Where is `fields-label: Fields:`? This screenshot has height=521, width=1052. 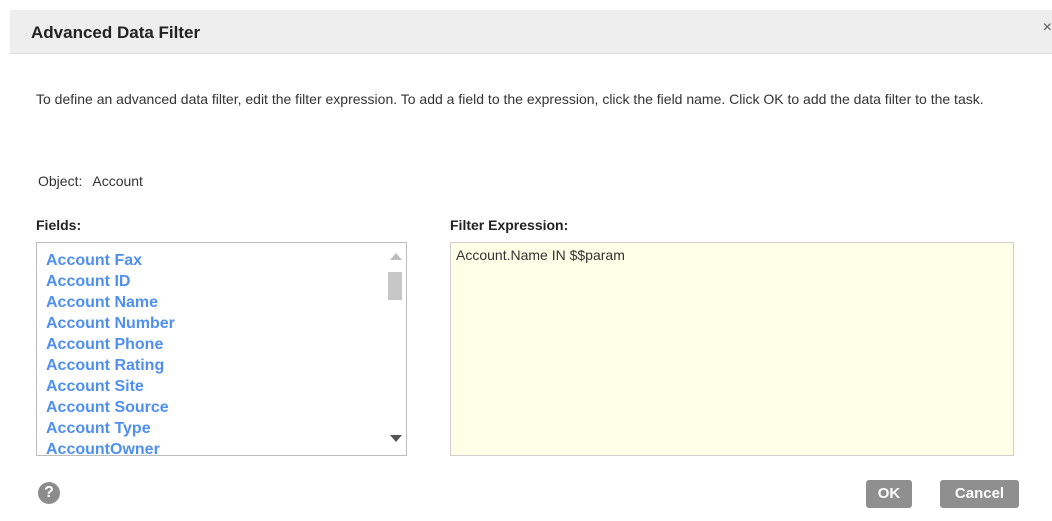
fields-label: Fields: is located at coordinates (59, 225).